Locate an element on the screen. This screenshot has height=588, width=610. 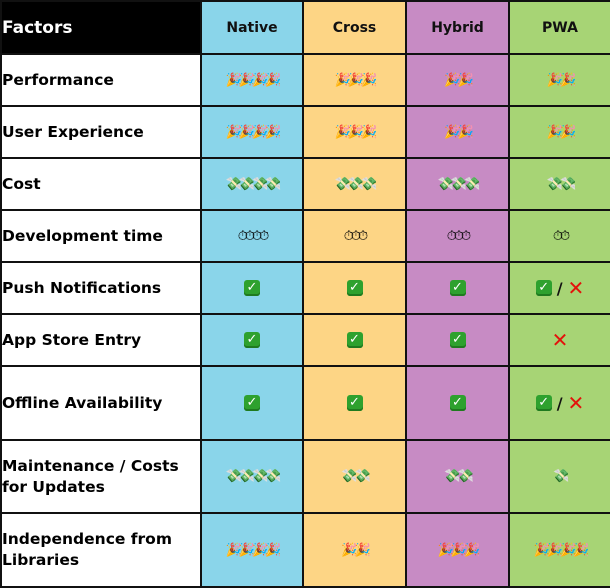
table-row: Cost 💸💸💸💸 💸💸💸 💸💸💸 💸💸 is located at coordinates (305, 184).